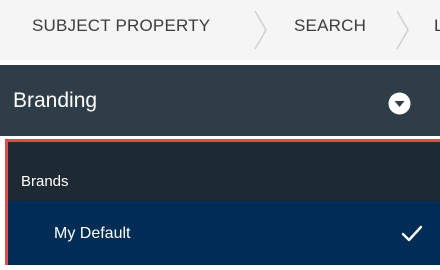  I want to click on chevron-down-circle-icon, so click(399, 103).